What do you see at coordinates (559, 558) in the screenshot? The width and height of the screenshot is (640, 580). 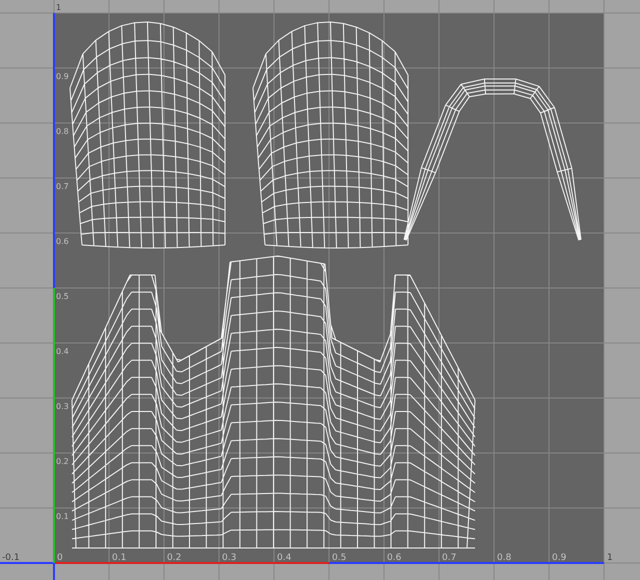 I see `u-tick-label: 0.9` at bounding box center [559, 558].